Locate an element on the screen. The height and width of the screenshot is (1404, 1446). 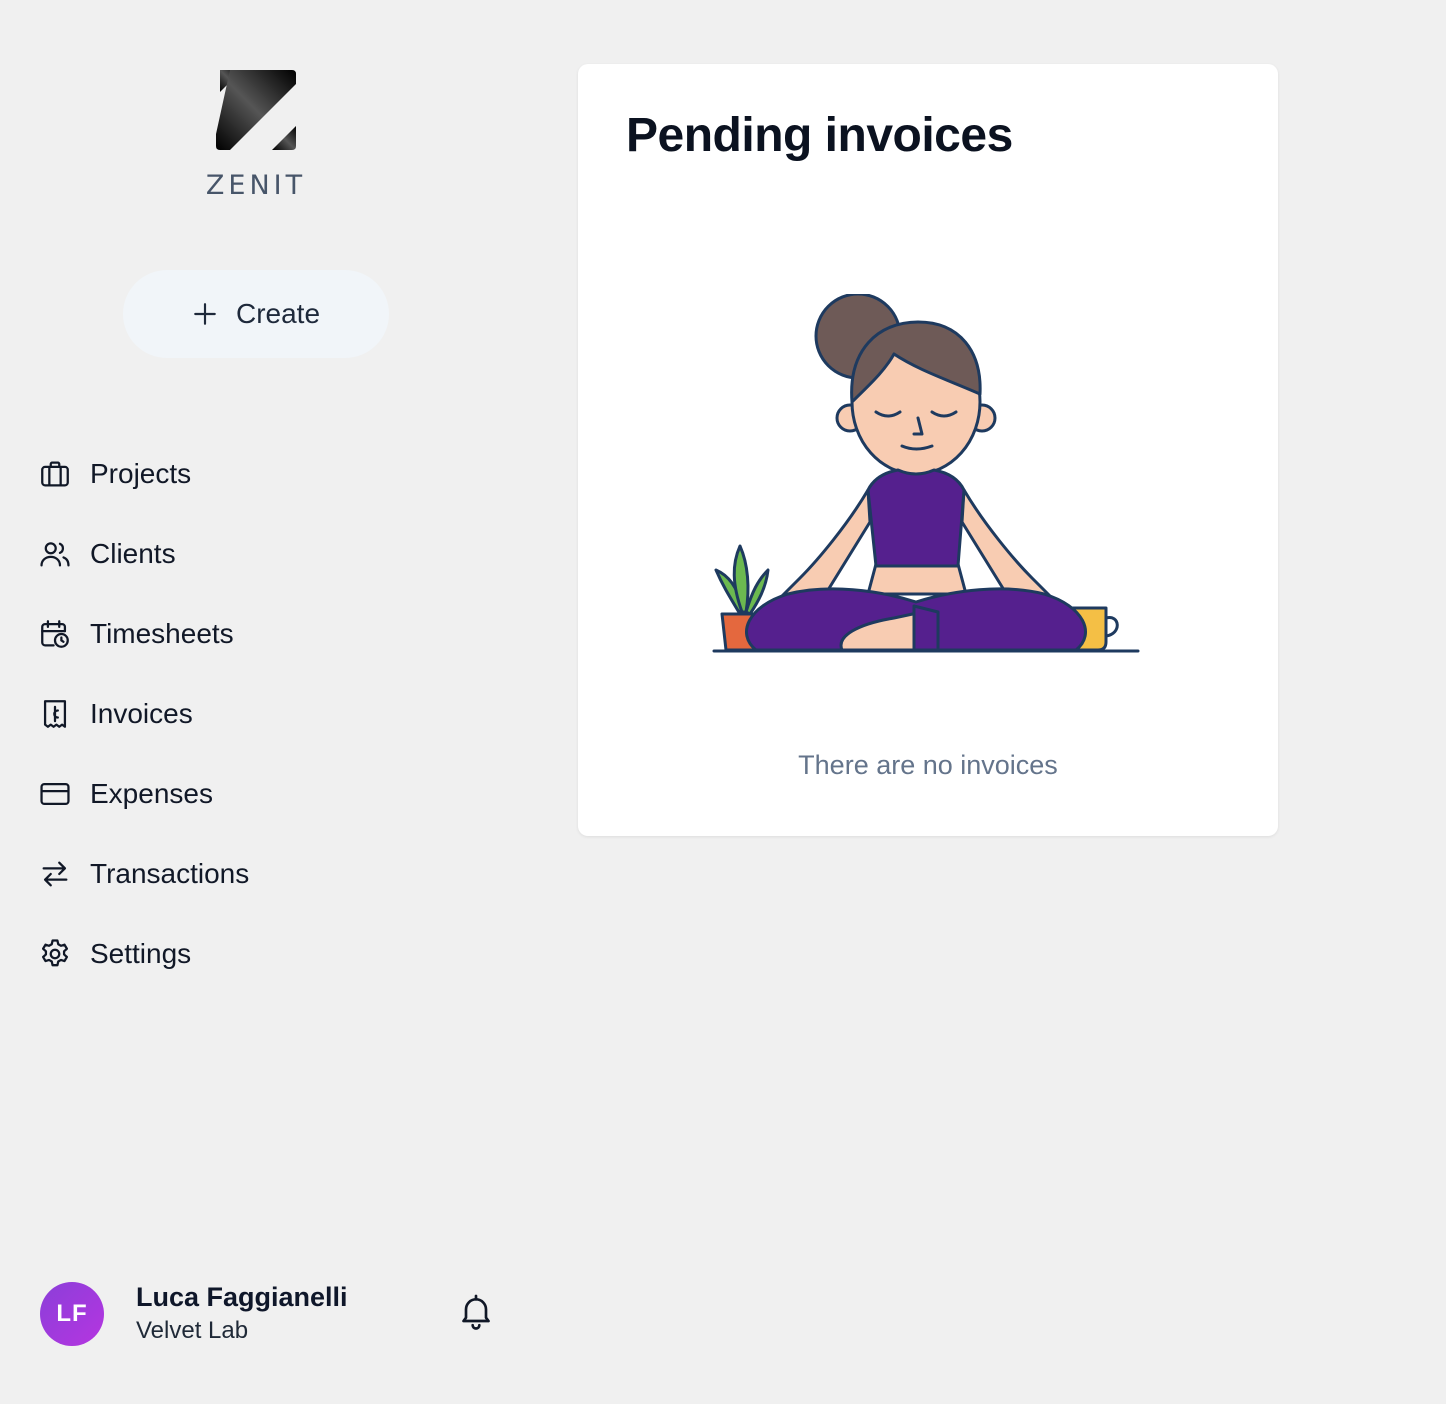
nav-label-projects: Projects is located at coordinates (141, 473).